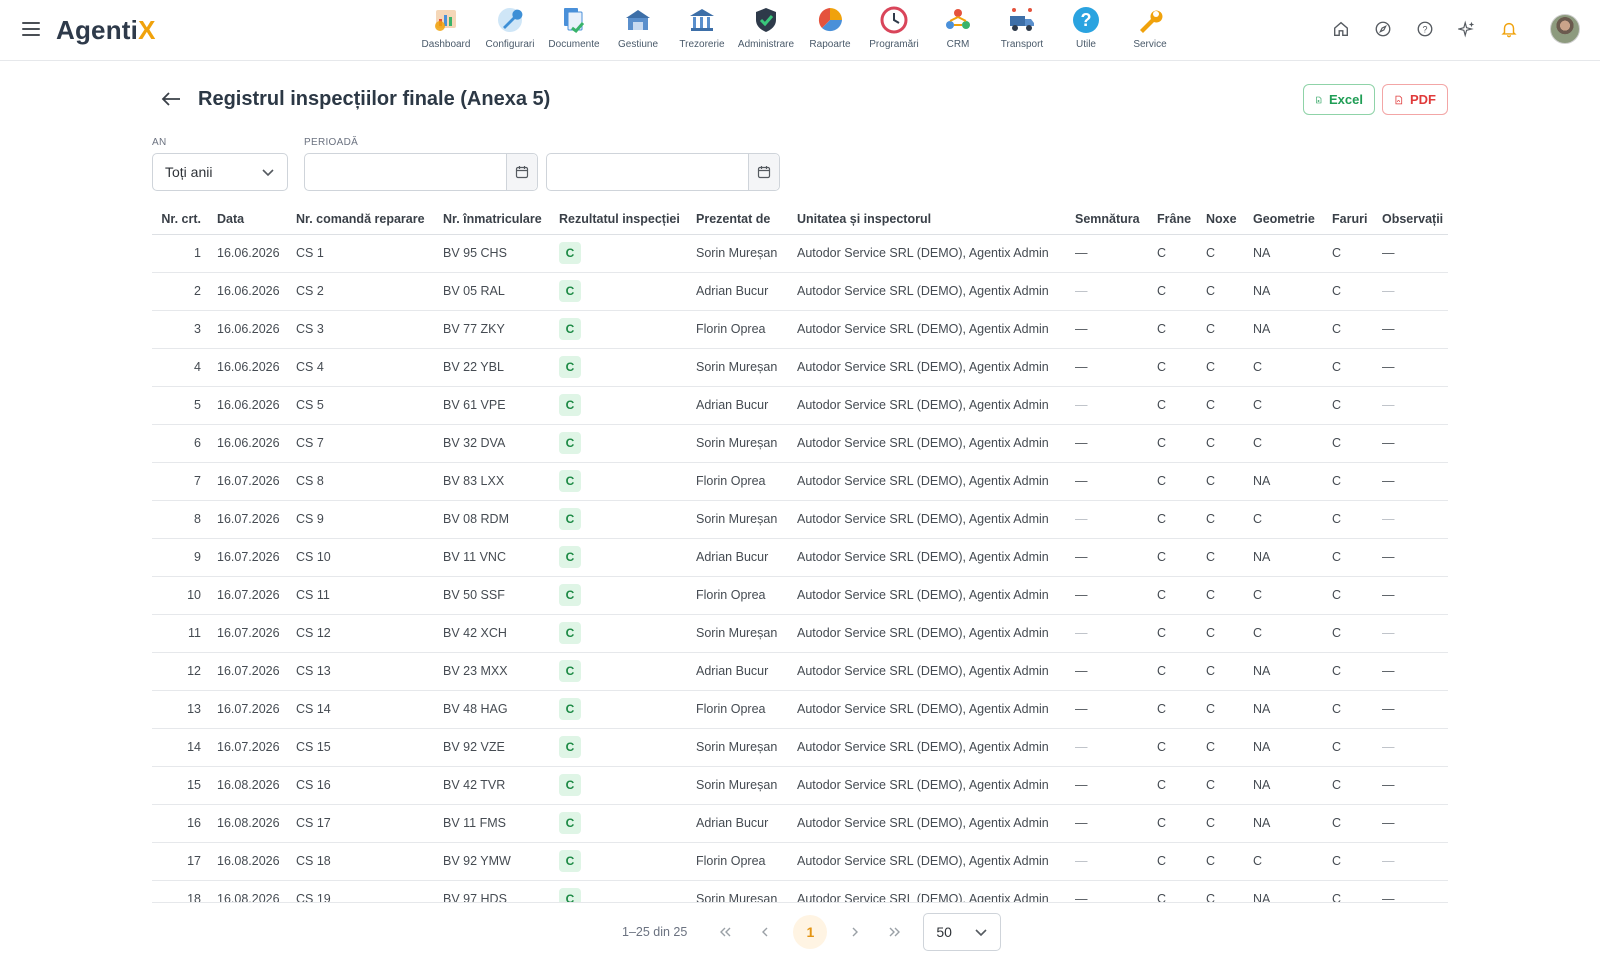 The height and width of the screenshot is (956, 1600). Describe the element at coordinates (1022, 32) in the screenshot. I see `module-transport: Transport` at that location.